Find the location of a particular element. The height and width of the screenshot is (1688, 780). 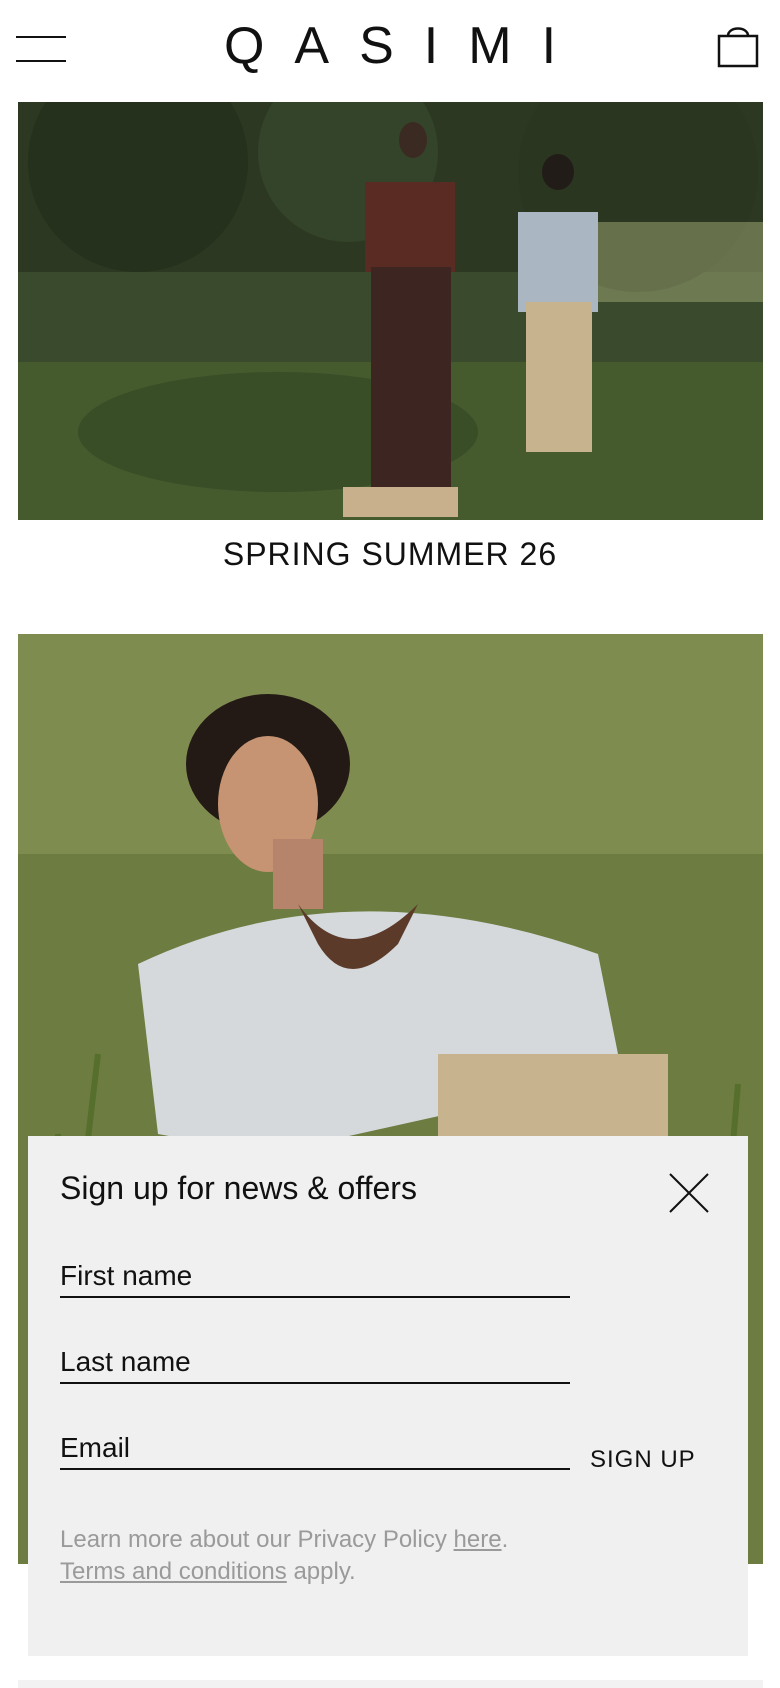

terms-link: Terms and conditions is located at coordinates (173, 1571).